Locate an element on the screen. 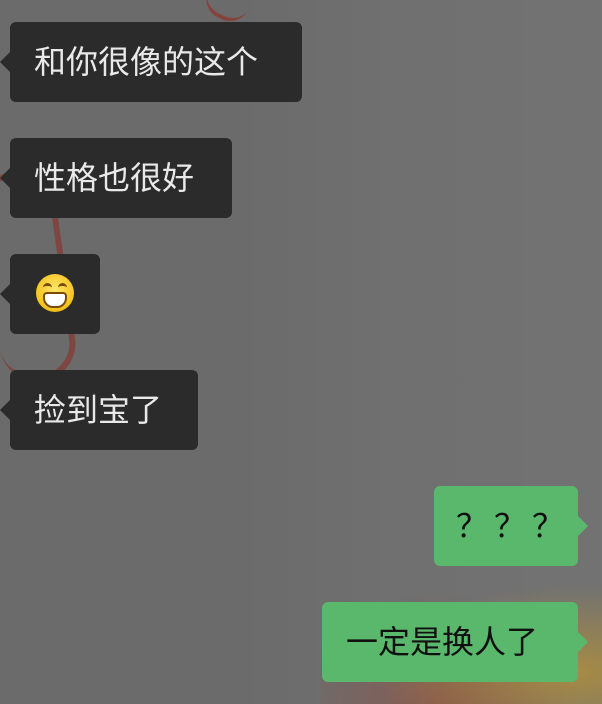 Image resolution: width=602 pixels, height=704 pixels. message-text: ？？？ is located at coordinates (513, 526).